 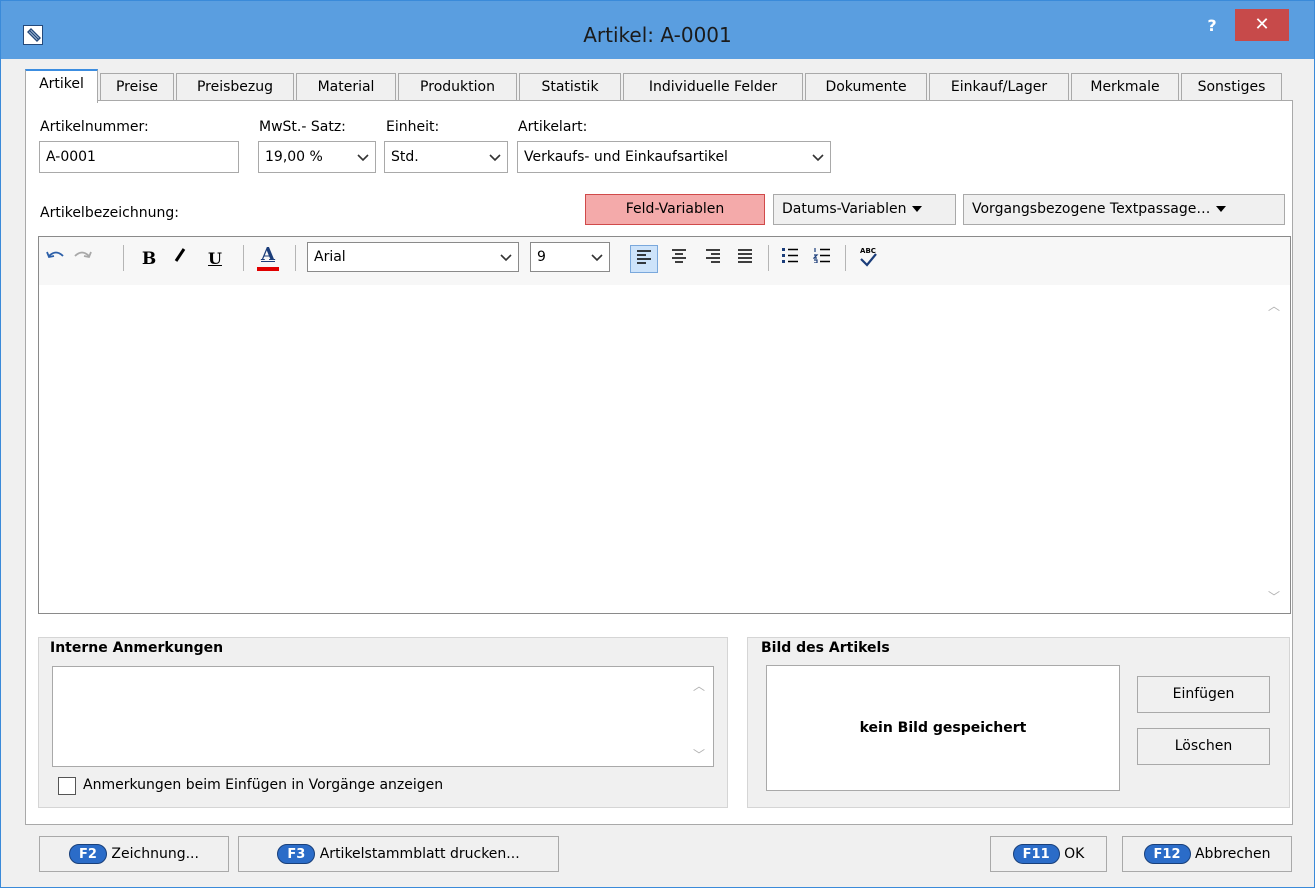 I want to click on einheit-label: Einheit:, so click(x=413, y=127).